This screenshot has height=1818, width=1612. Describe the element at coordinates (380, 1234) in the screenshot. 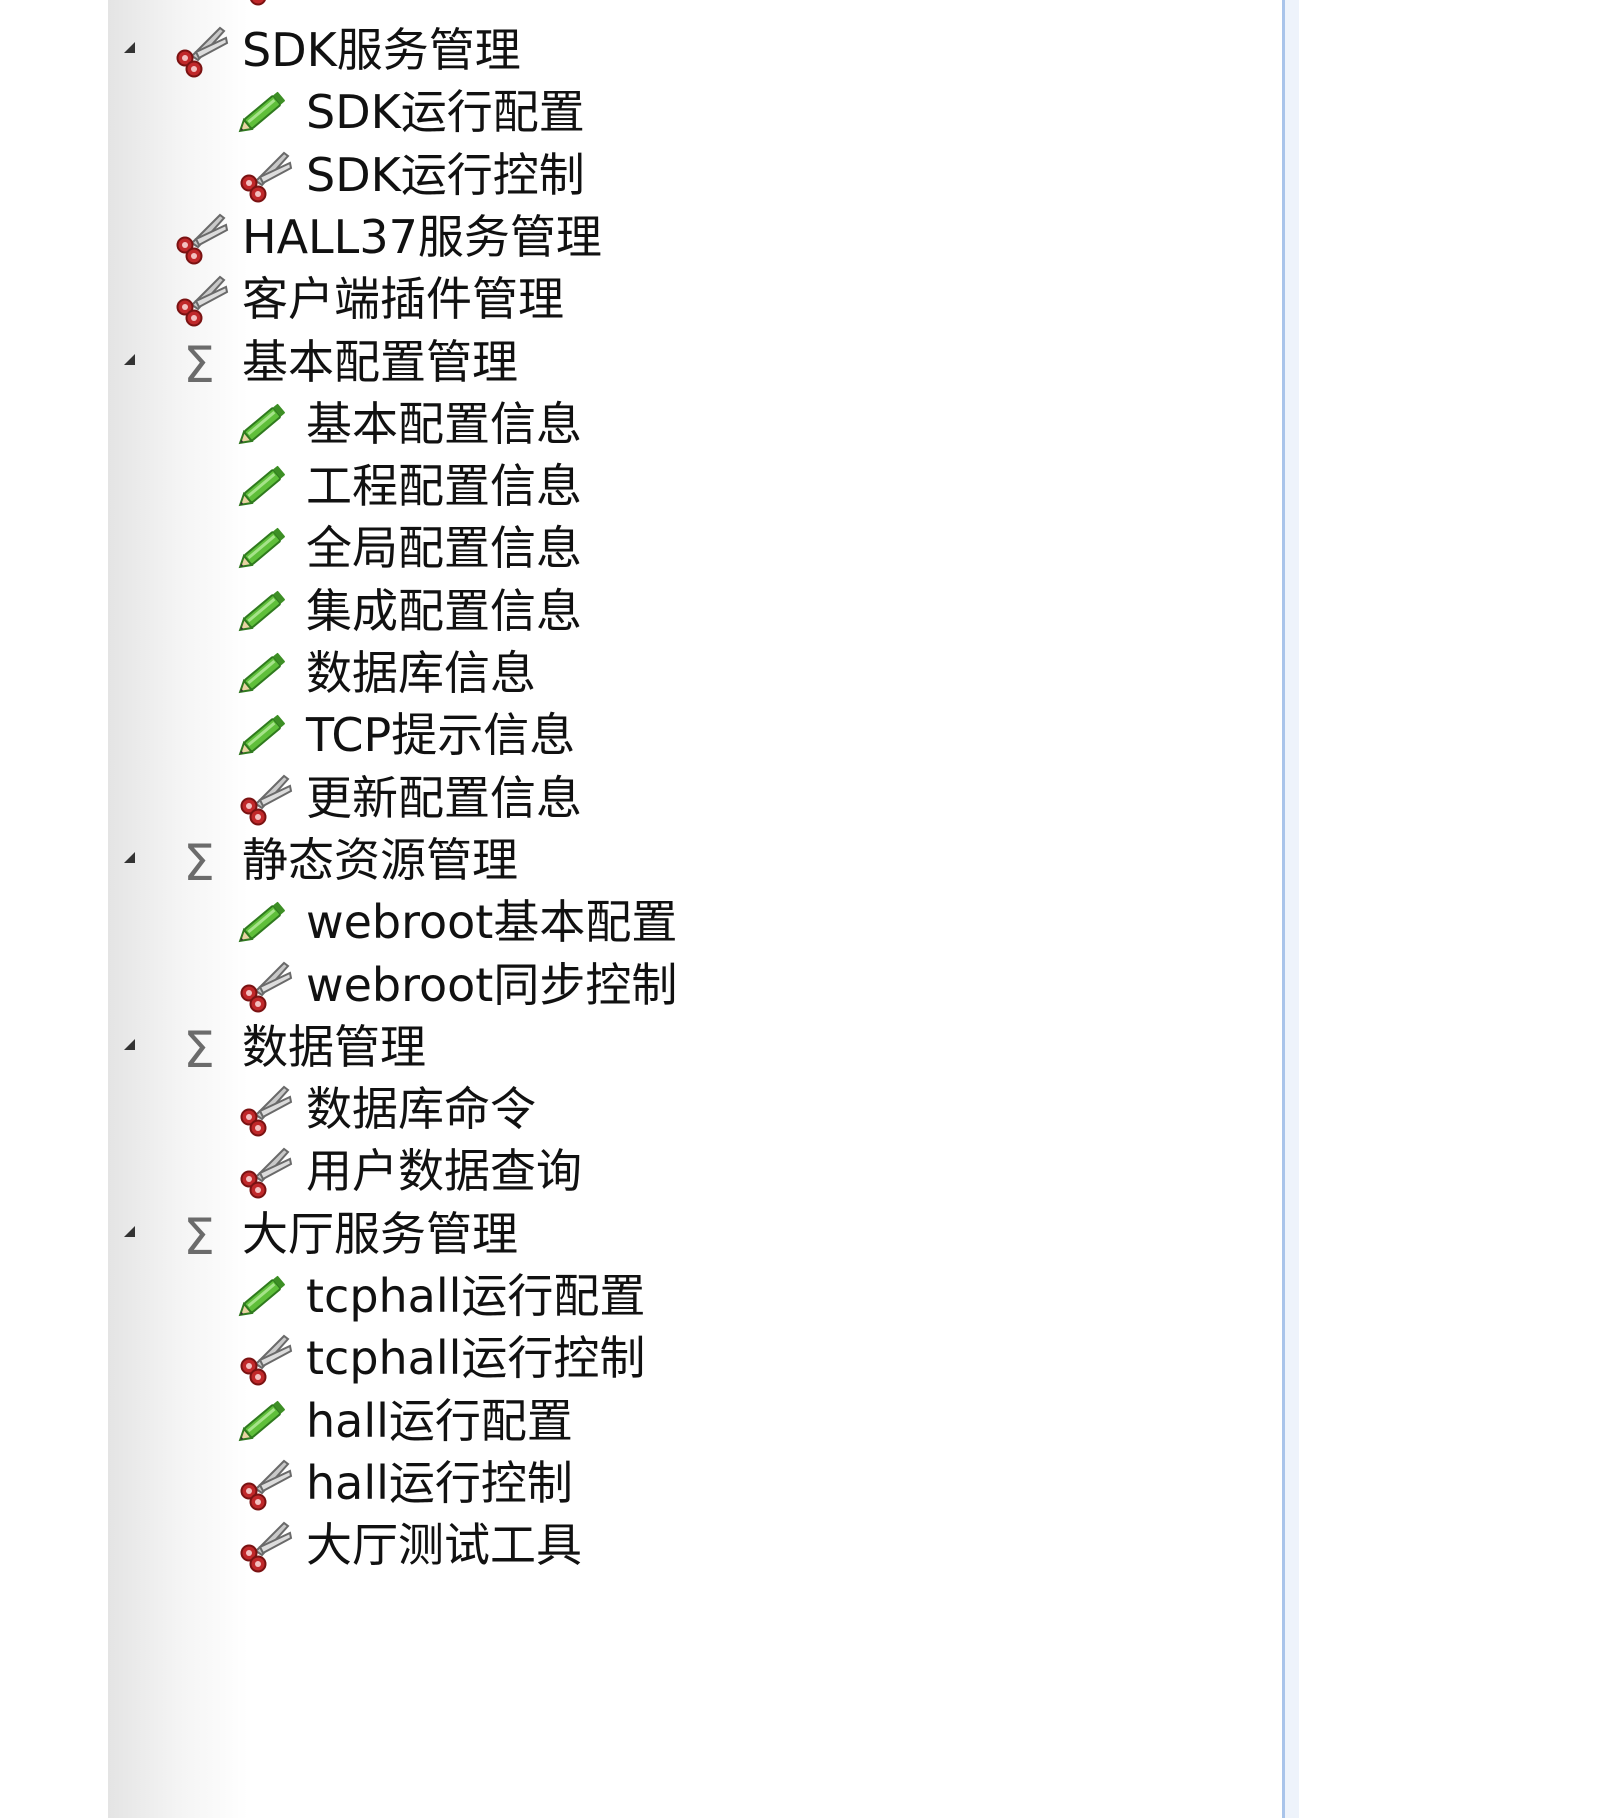

I see `tree-item-label: 大厅服务管理` at that location.